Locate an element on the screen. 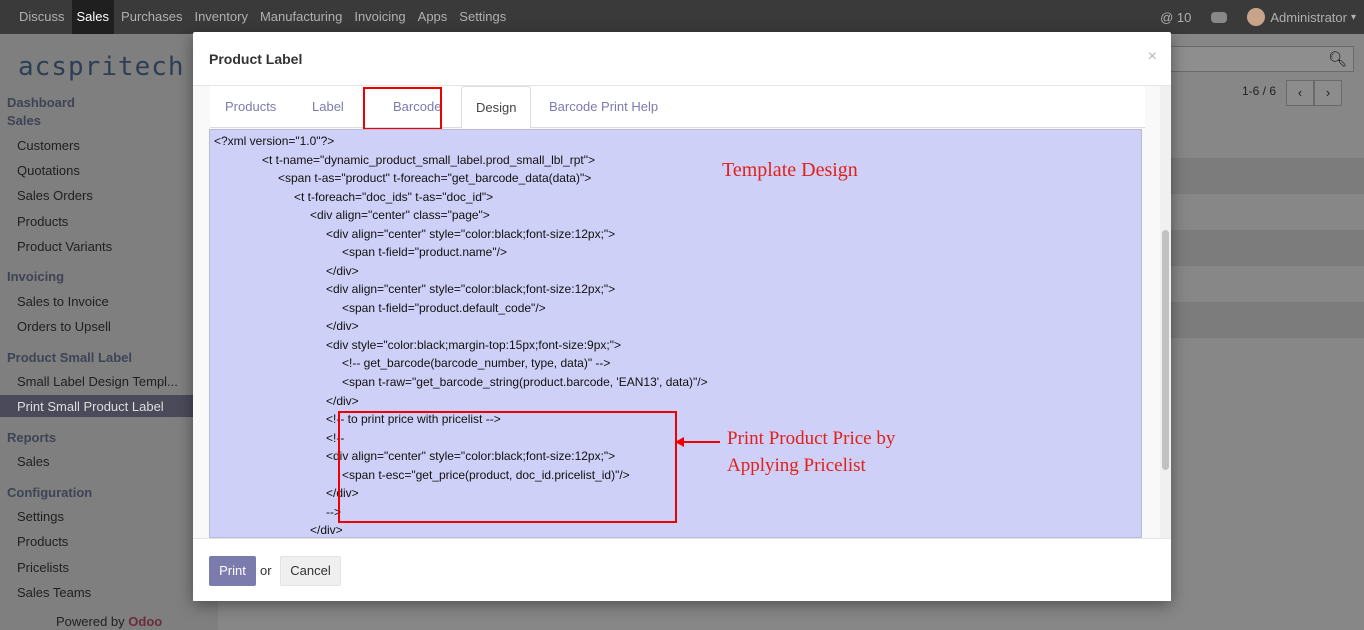  sidebar-item-product-variants: Product Variants is located at coordinates (112, 246).